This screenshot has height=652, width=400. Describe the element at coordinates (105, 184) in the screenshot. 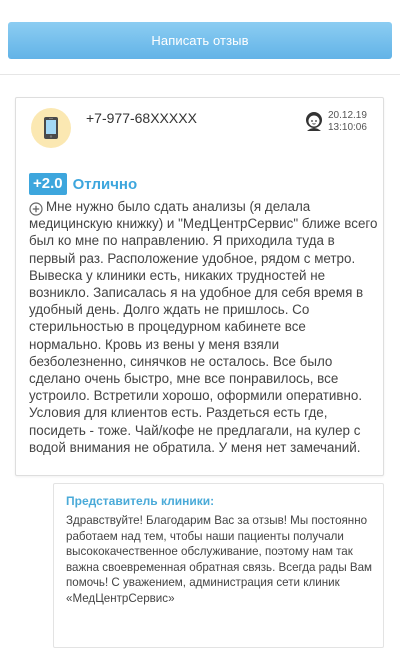

I see `rating-label: Отлично` at that location.